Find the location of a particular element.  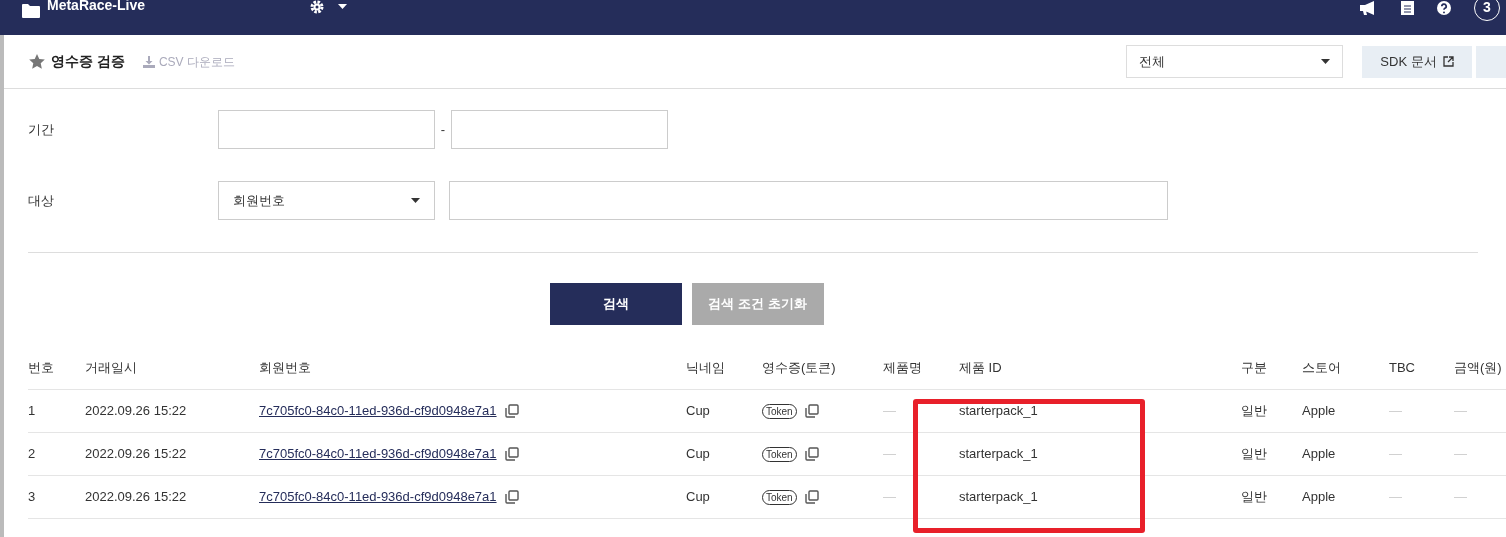

project-name: MetaRace-Live is located at coordinates (96, 8).